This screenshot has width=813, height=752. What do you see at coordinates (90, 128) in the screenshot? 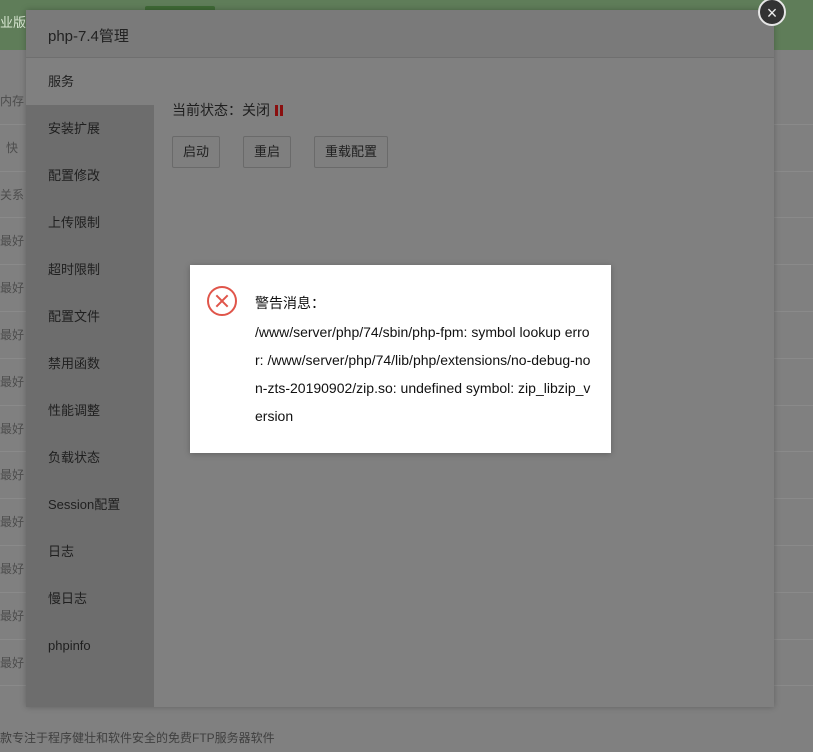
I see `sidebar-item-install-extension: 安装扩展` at bounding box center [90, 128].